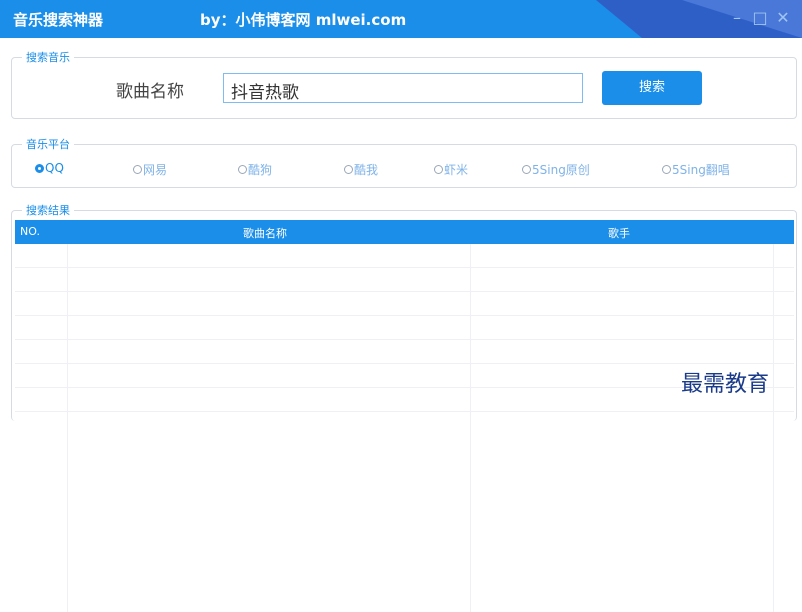  I want to click on radio-qq: QQ, so click(49, 168).